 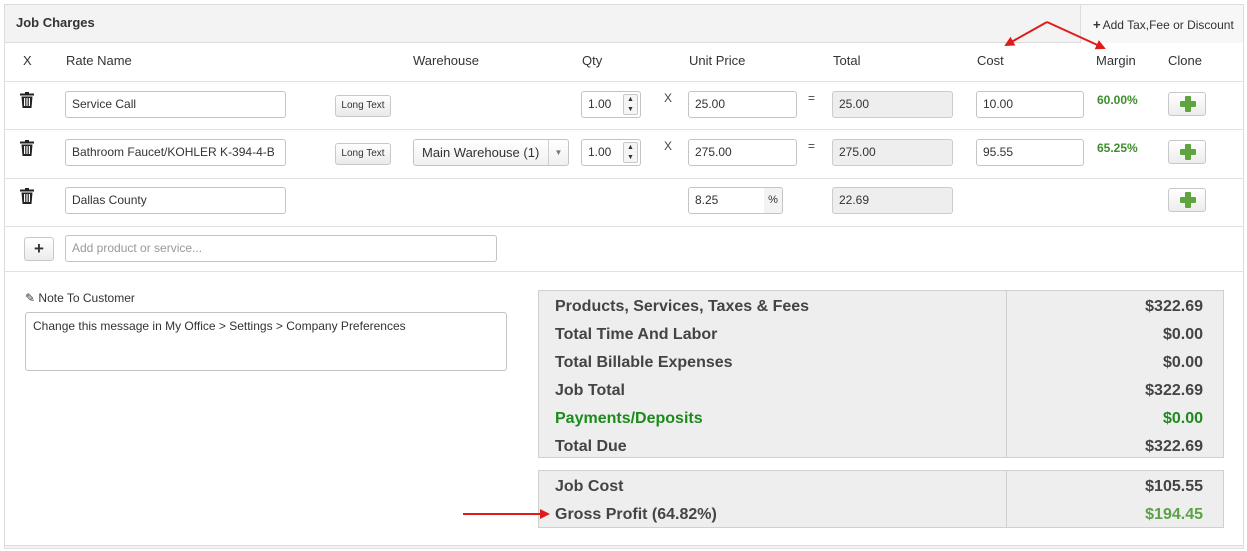 I want to click on plus-icon: +, so click(x=1097, y=24).